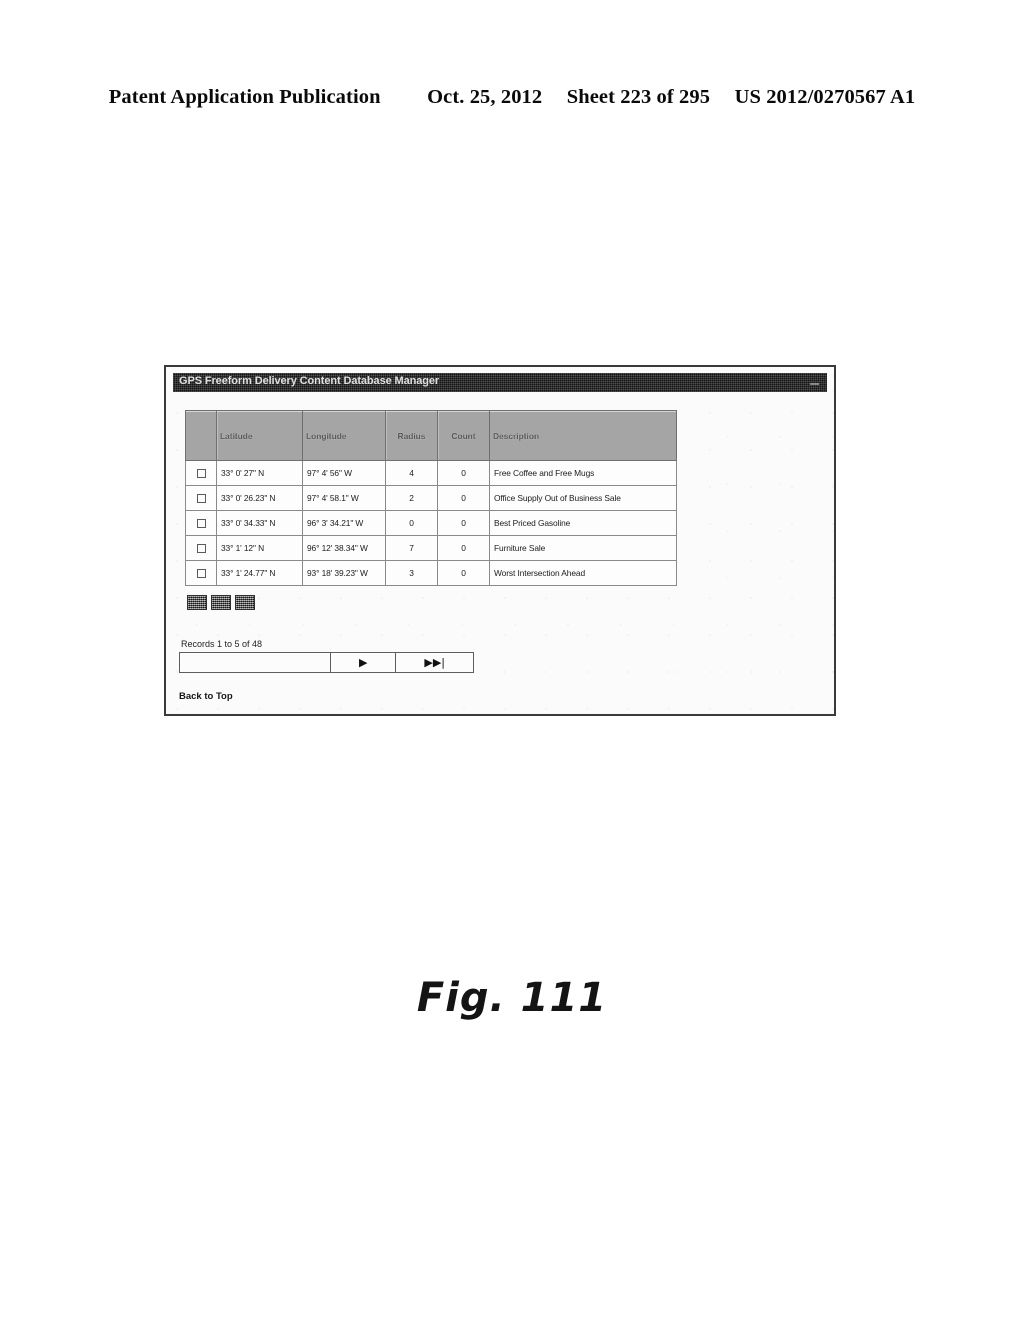  Describe the element at coordinates (344, 548) in the screenshot. I see `cell-longitude: 96° 12' 38.34" W` at that location.